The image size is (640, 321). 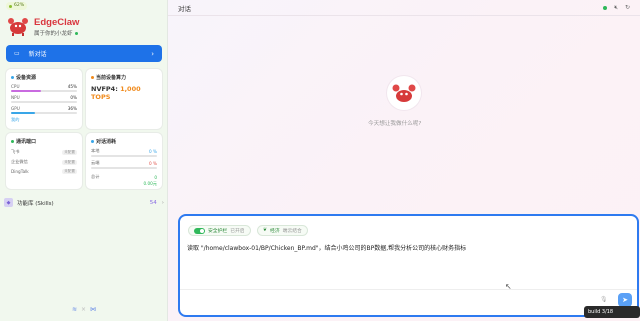 I want to click on channel-name: 企业微信, so click(x=19, y=161).